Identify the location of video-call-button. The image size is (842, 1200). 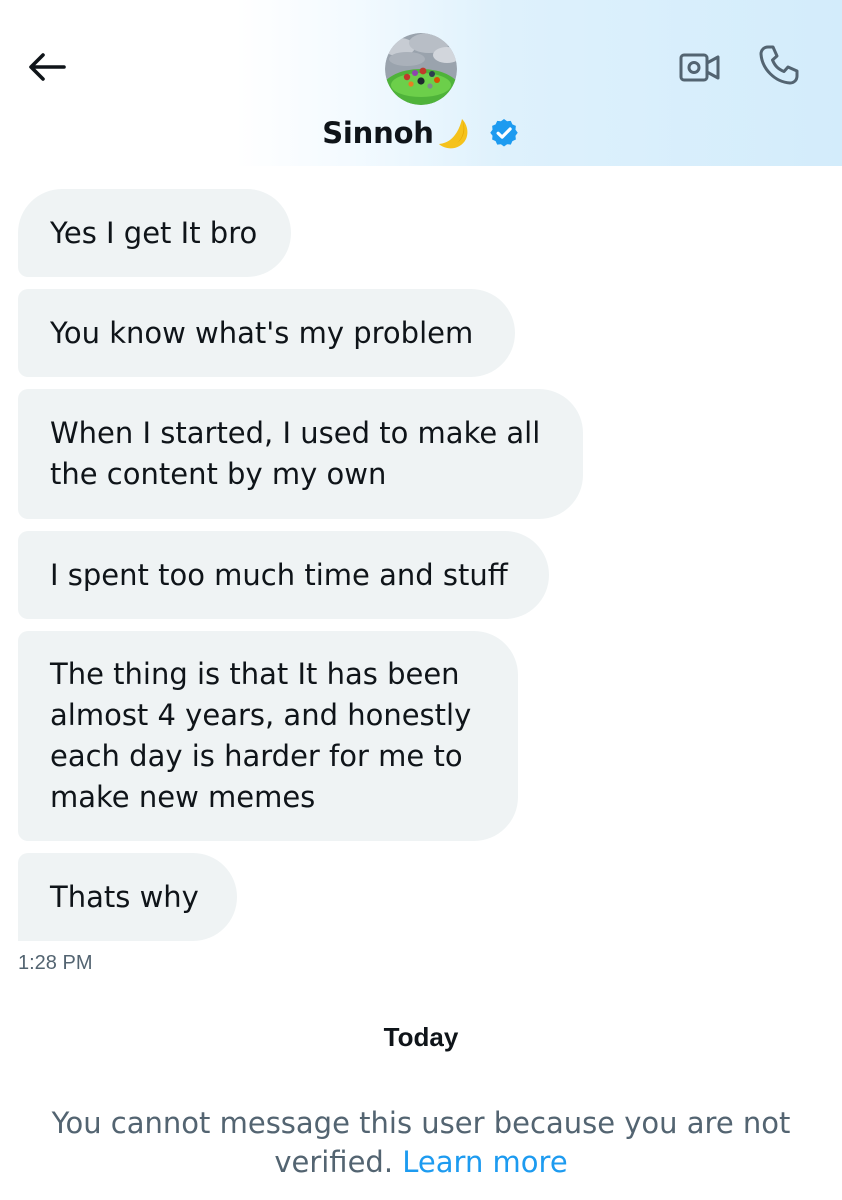
(700, 68).